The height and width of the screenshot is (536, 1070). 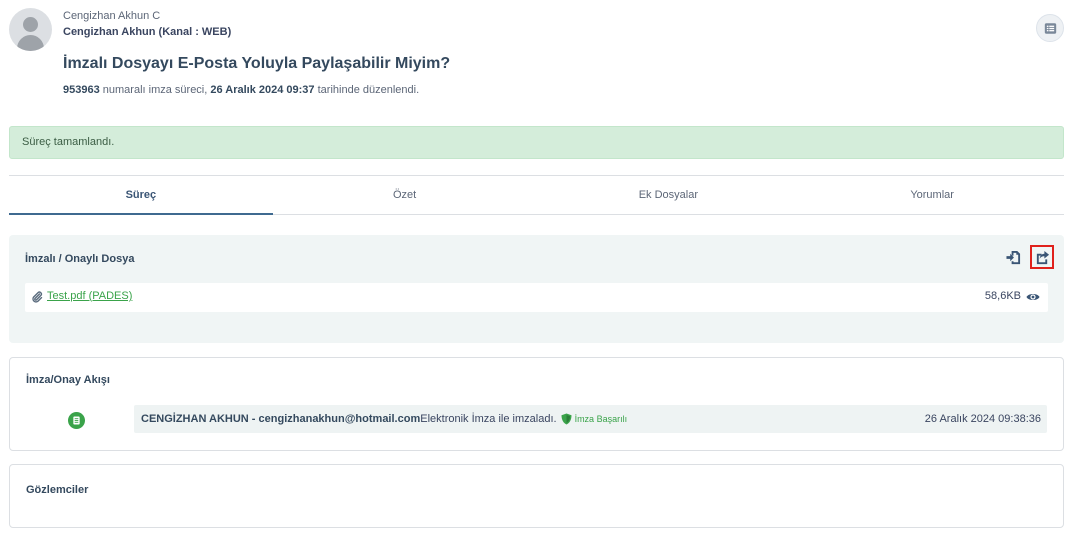 I want to click on tab-yorumlar: Yorumlar, so click(x=932, y=195).